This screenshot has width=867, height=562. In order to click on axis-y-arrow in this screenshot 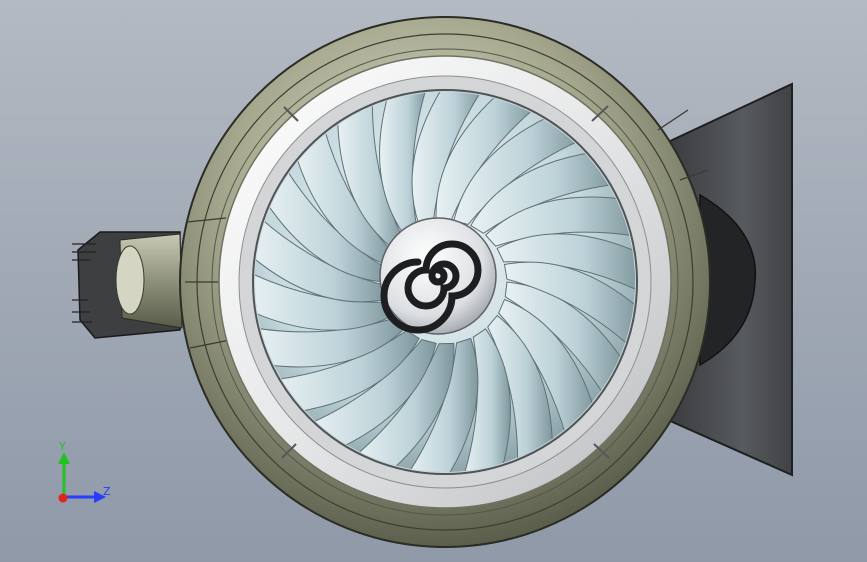, I will do `click(64, 474)`.